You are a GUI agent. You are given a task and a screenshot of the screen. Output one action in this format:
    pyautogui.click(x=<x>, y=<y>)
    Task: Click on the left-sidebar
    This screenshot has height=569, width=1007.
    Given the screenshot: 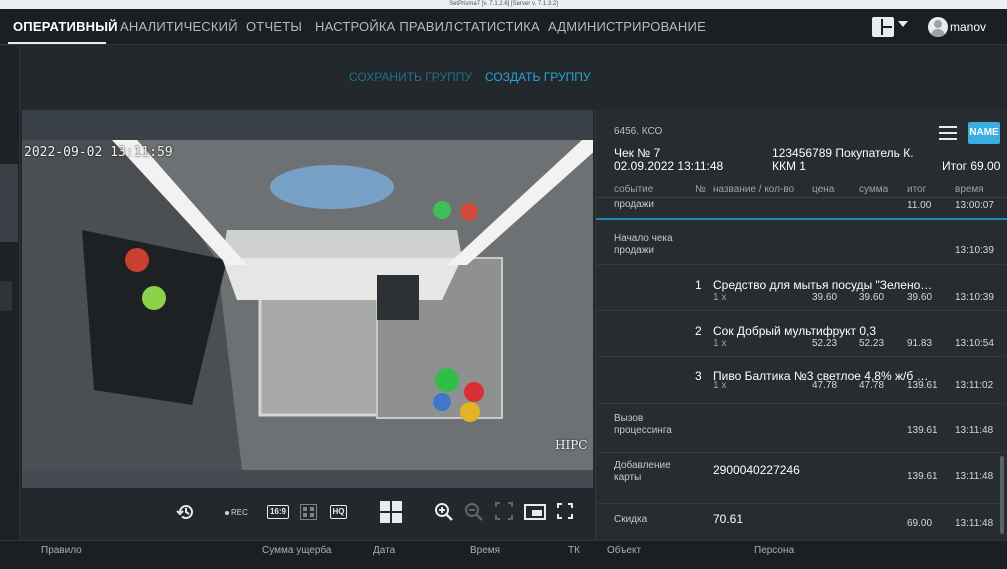 What is the action you would take?
    pyautogui.click(x=10, y=307)
    